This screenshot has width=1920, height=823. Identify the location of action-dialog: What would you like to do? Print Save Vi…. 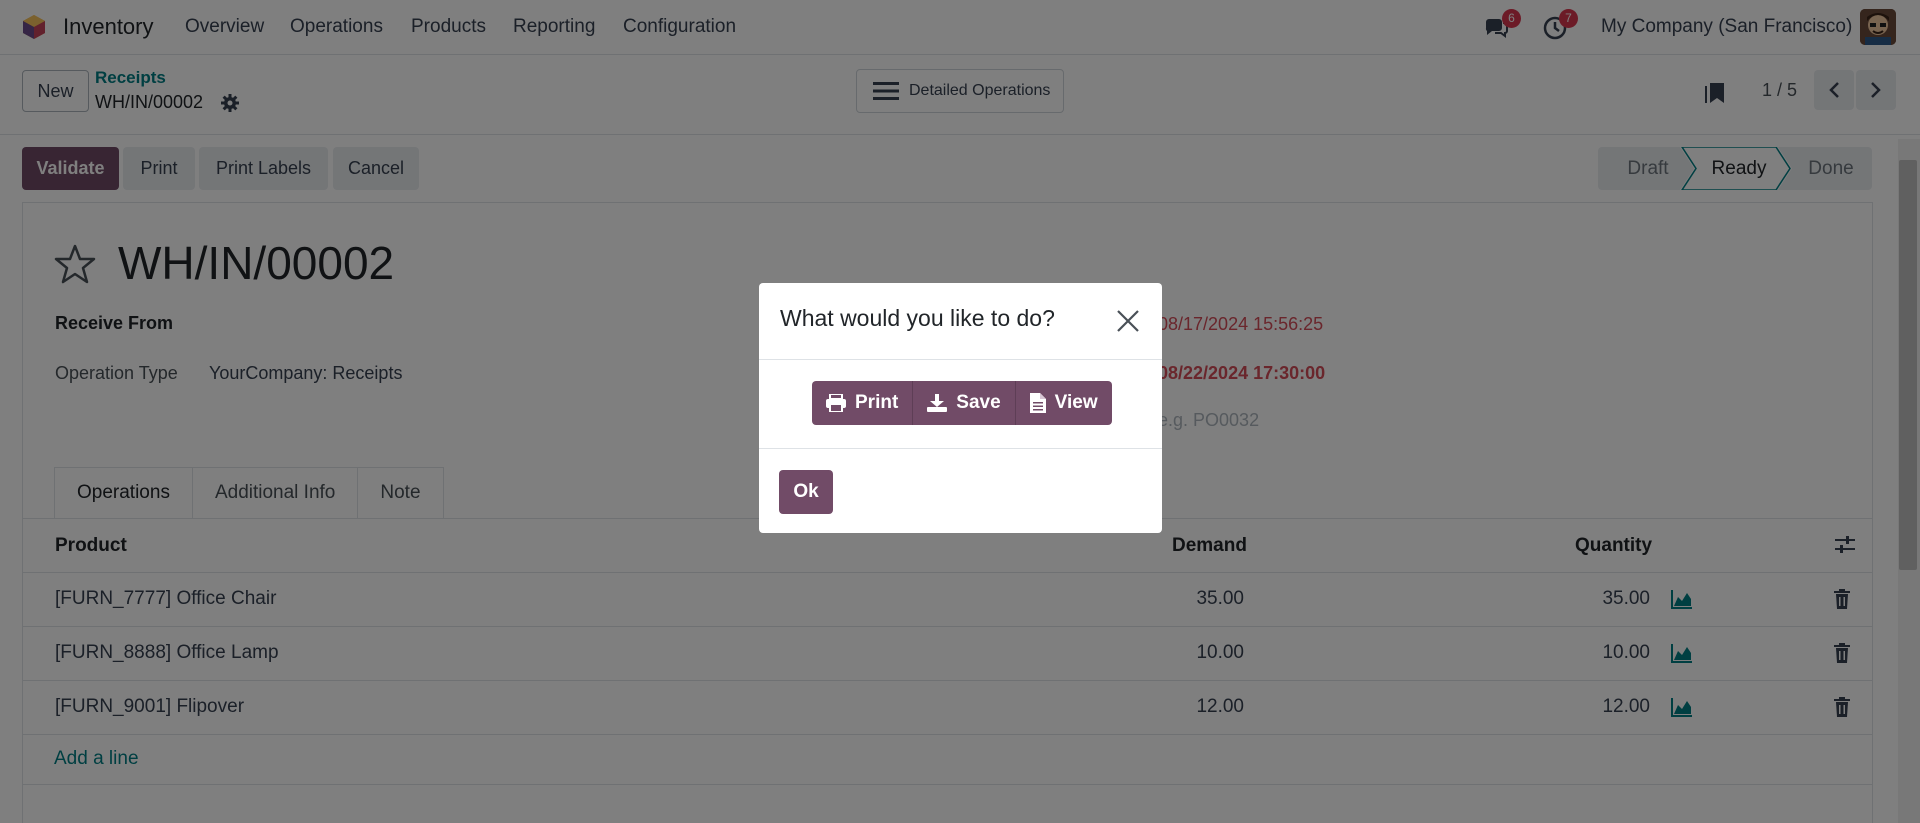
(960, 408).